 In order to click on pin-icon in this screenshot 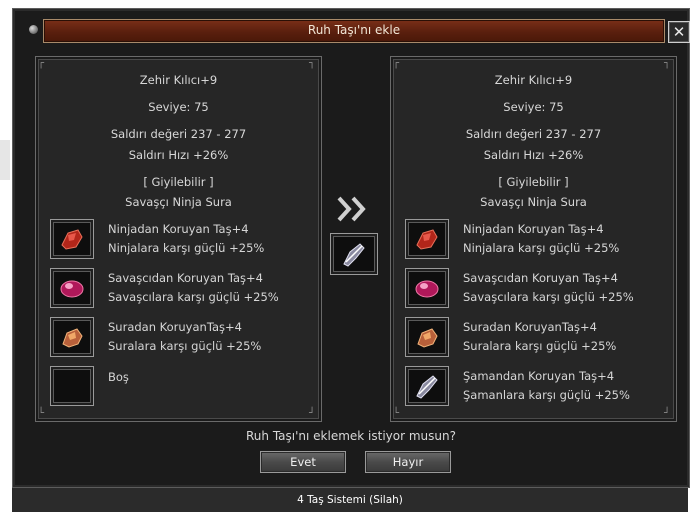, I will do `click(33, 29)`.